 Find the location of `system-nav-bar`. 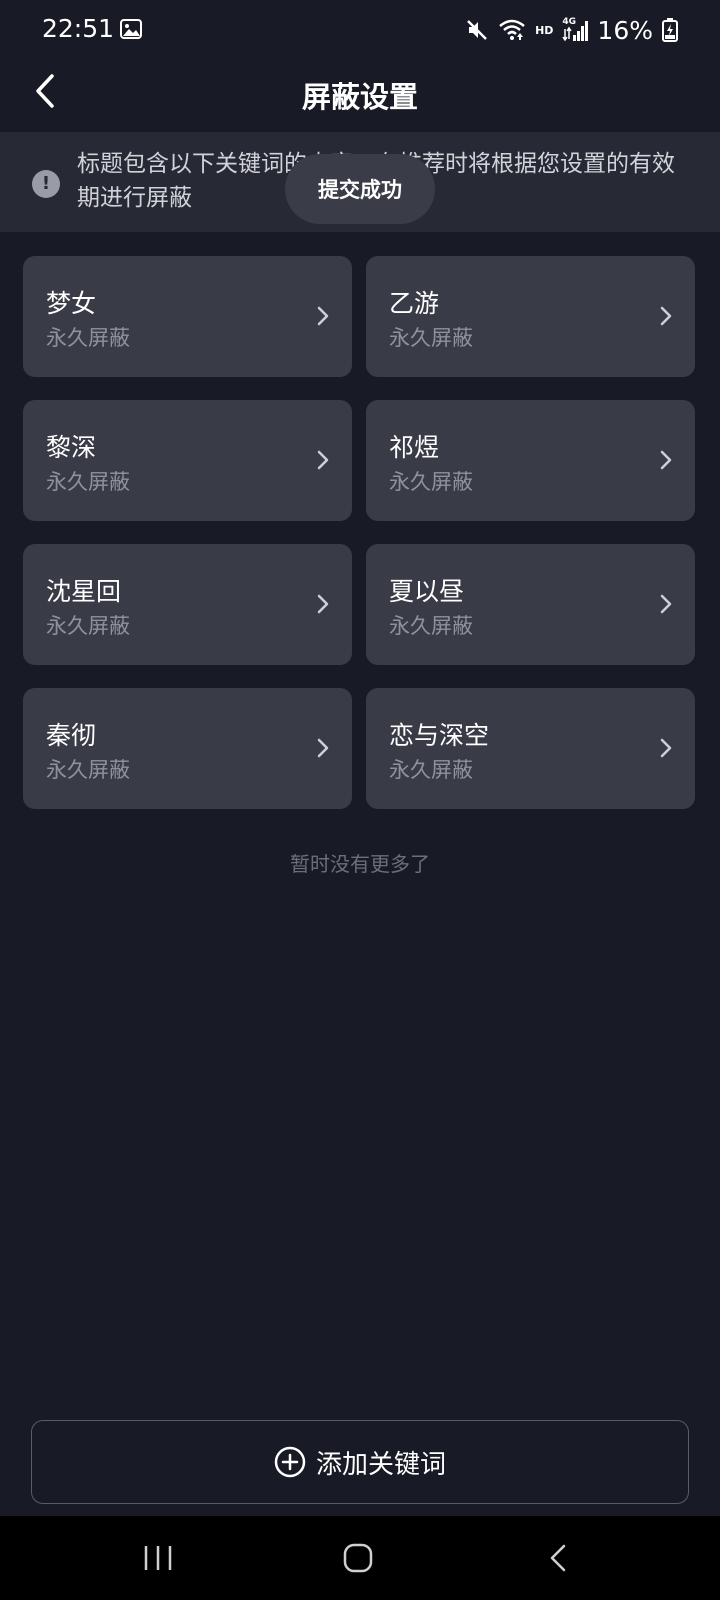

system-nav-bar is located at coordinates (360, 1558).